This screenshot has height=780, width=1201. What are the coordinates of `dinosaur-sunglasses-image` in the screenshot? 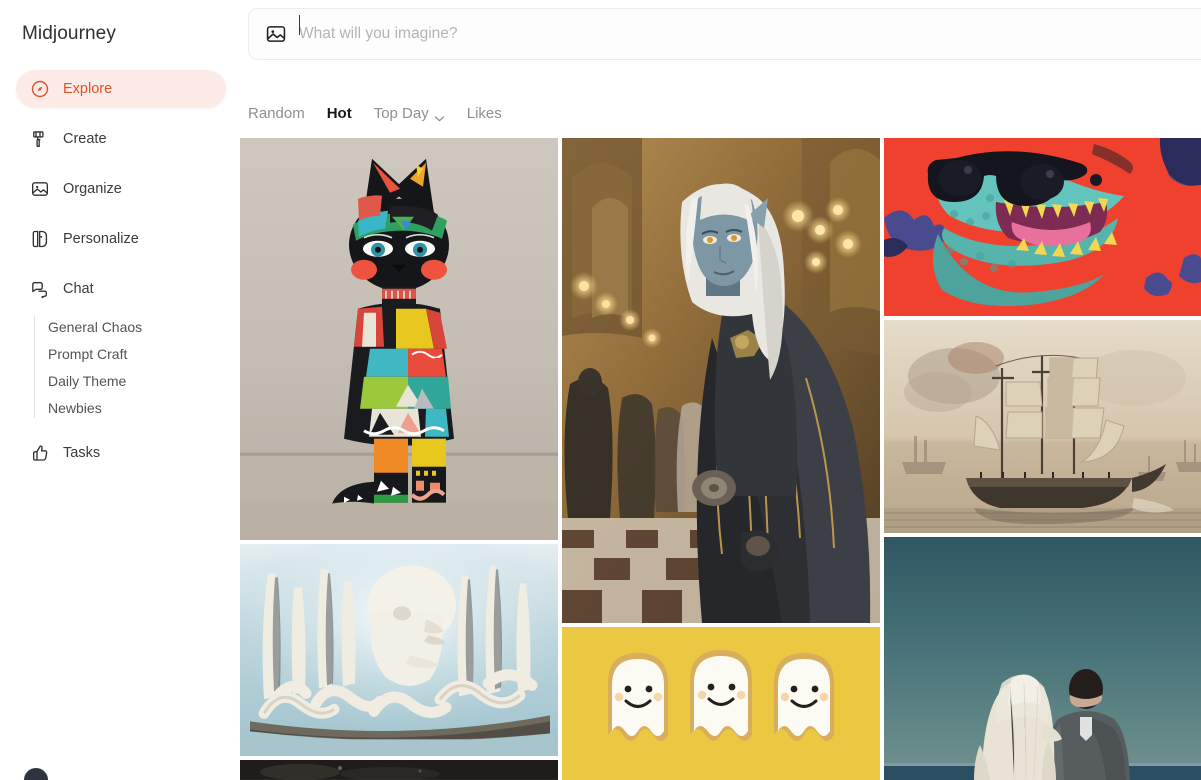 It's located at (1042, 227).